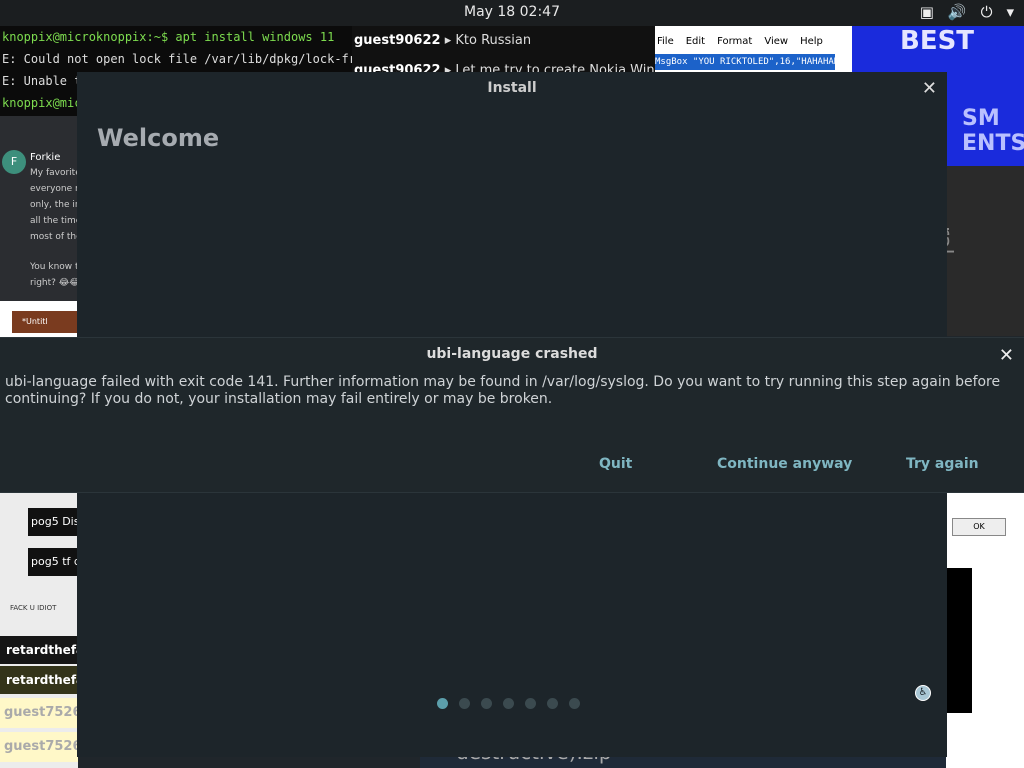  What do you see at coordinates (158, 138) in the screenshot?
I see `page-title: Welcome` at bounding box center [158, 138].